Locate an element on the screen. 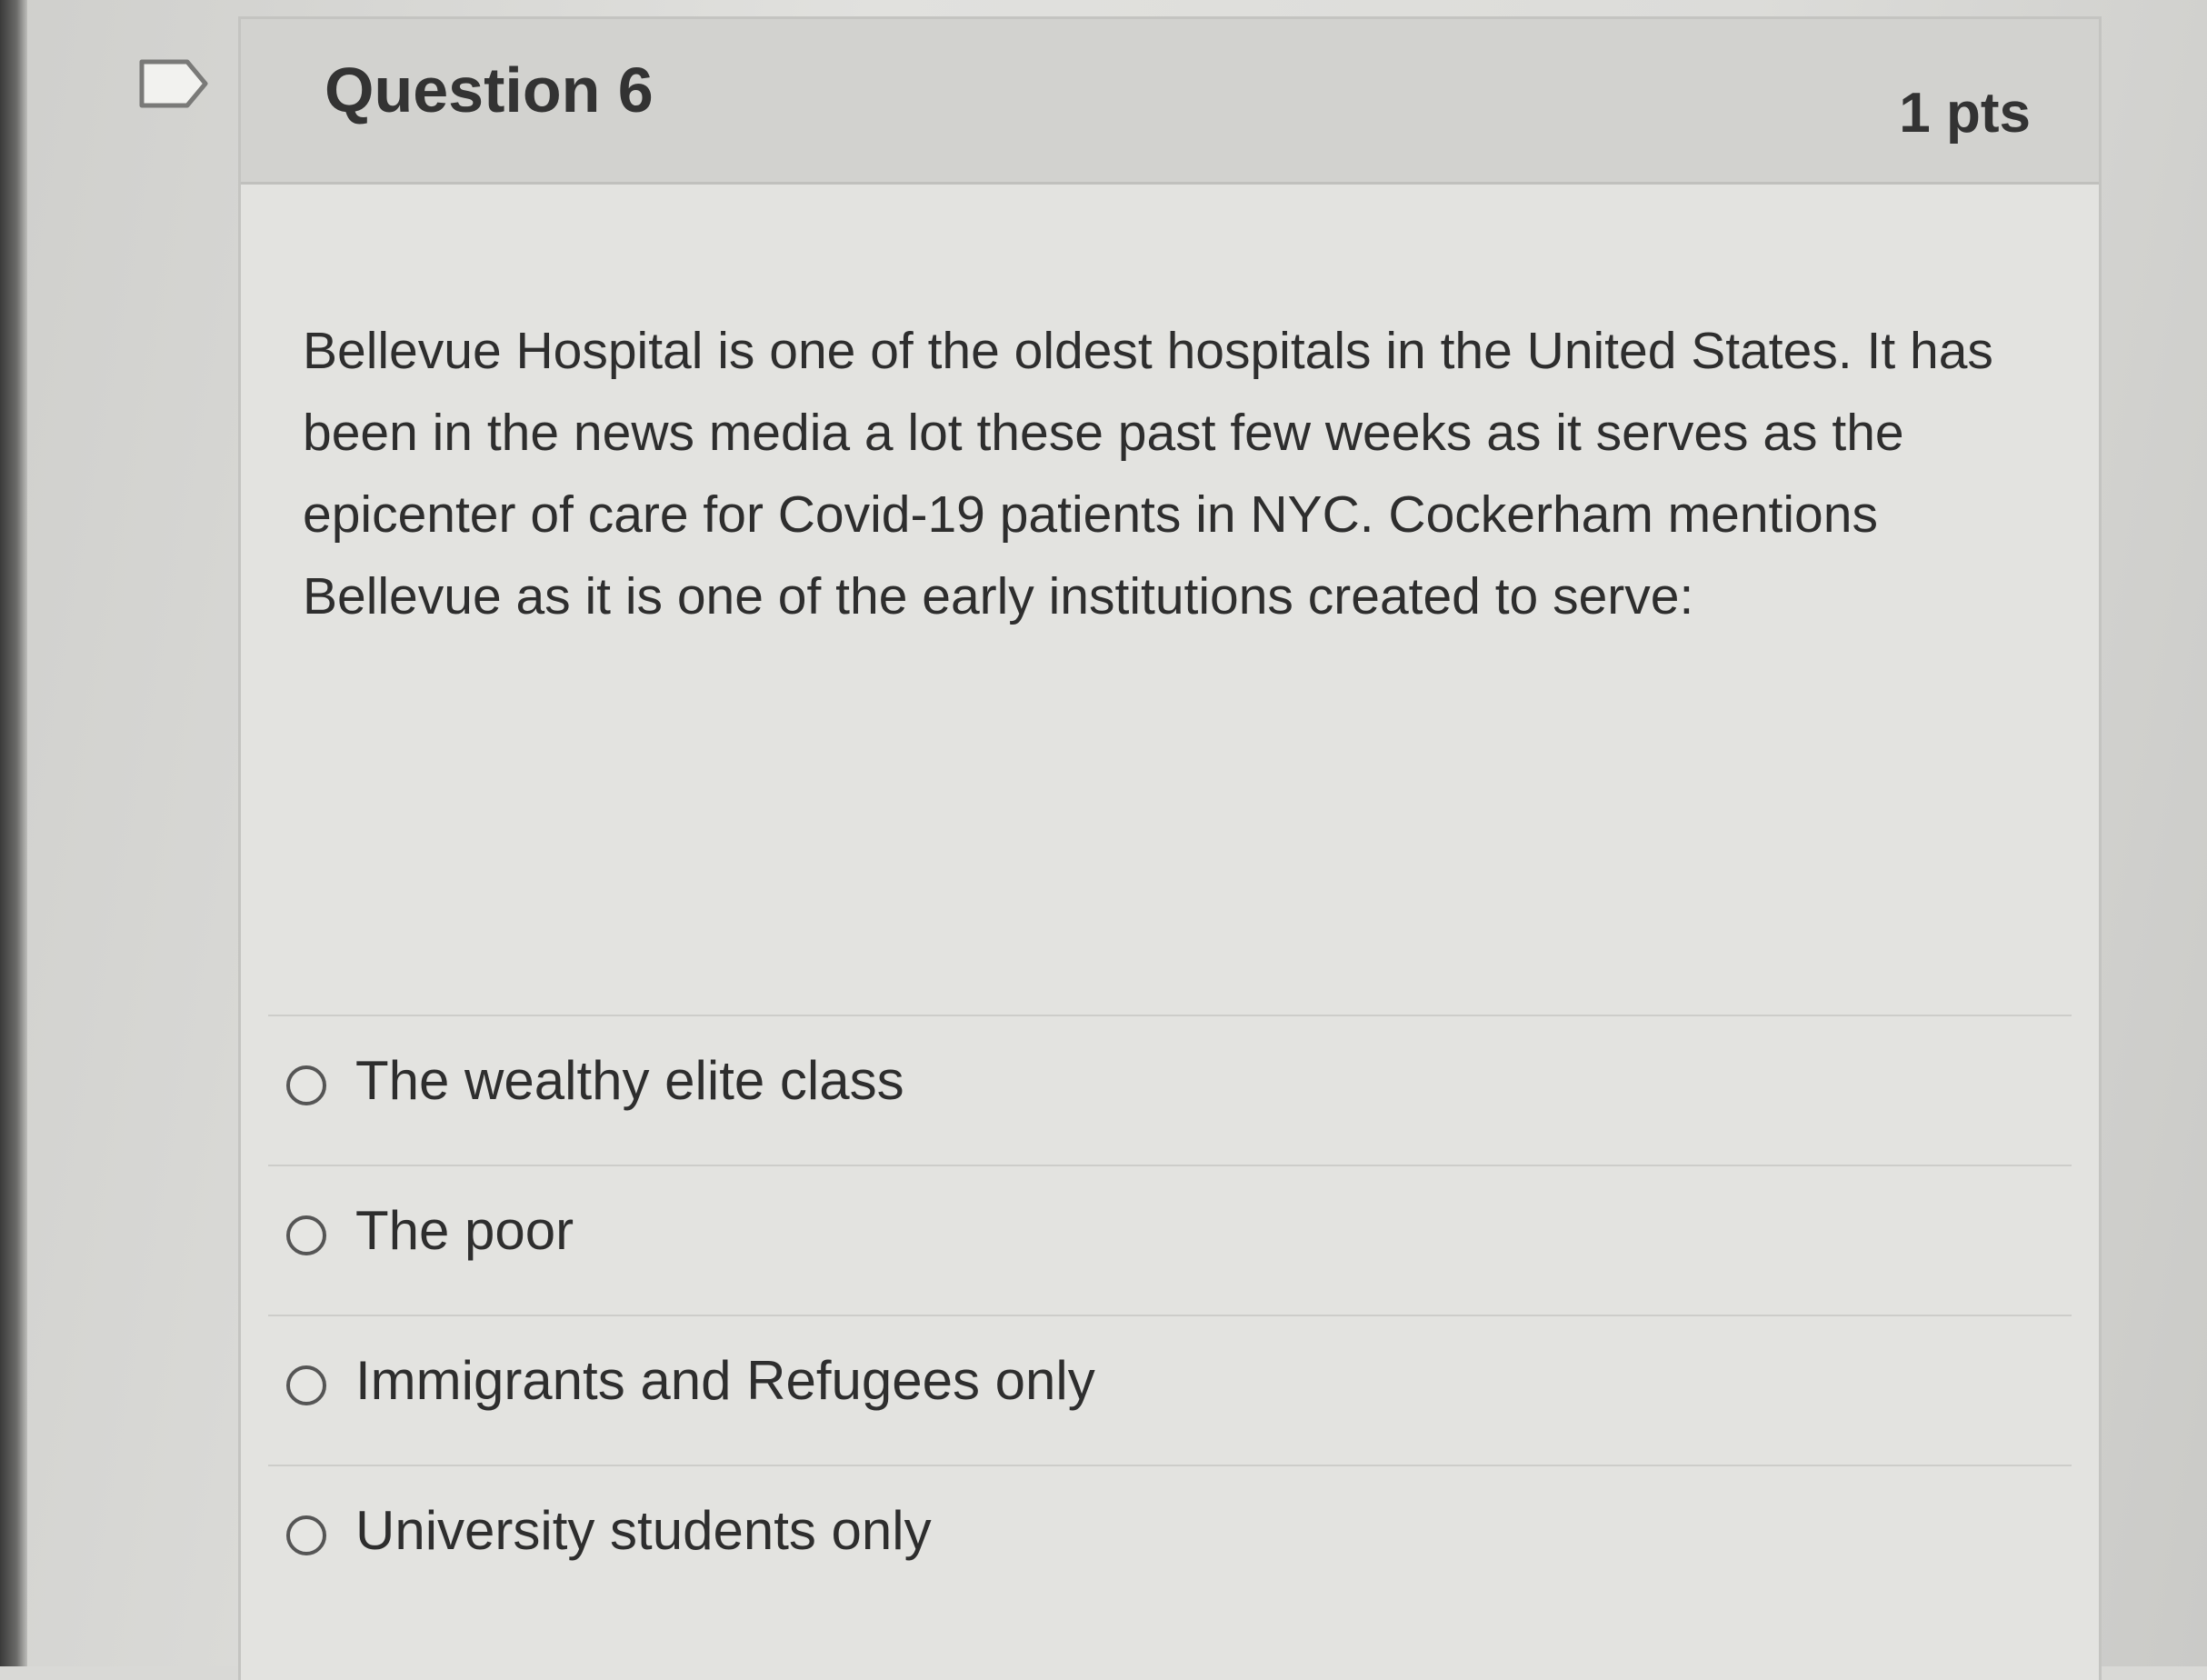  question-title: Question 6 is located at coordinates (490, 90).